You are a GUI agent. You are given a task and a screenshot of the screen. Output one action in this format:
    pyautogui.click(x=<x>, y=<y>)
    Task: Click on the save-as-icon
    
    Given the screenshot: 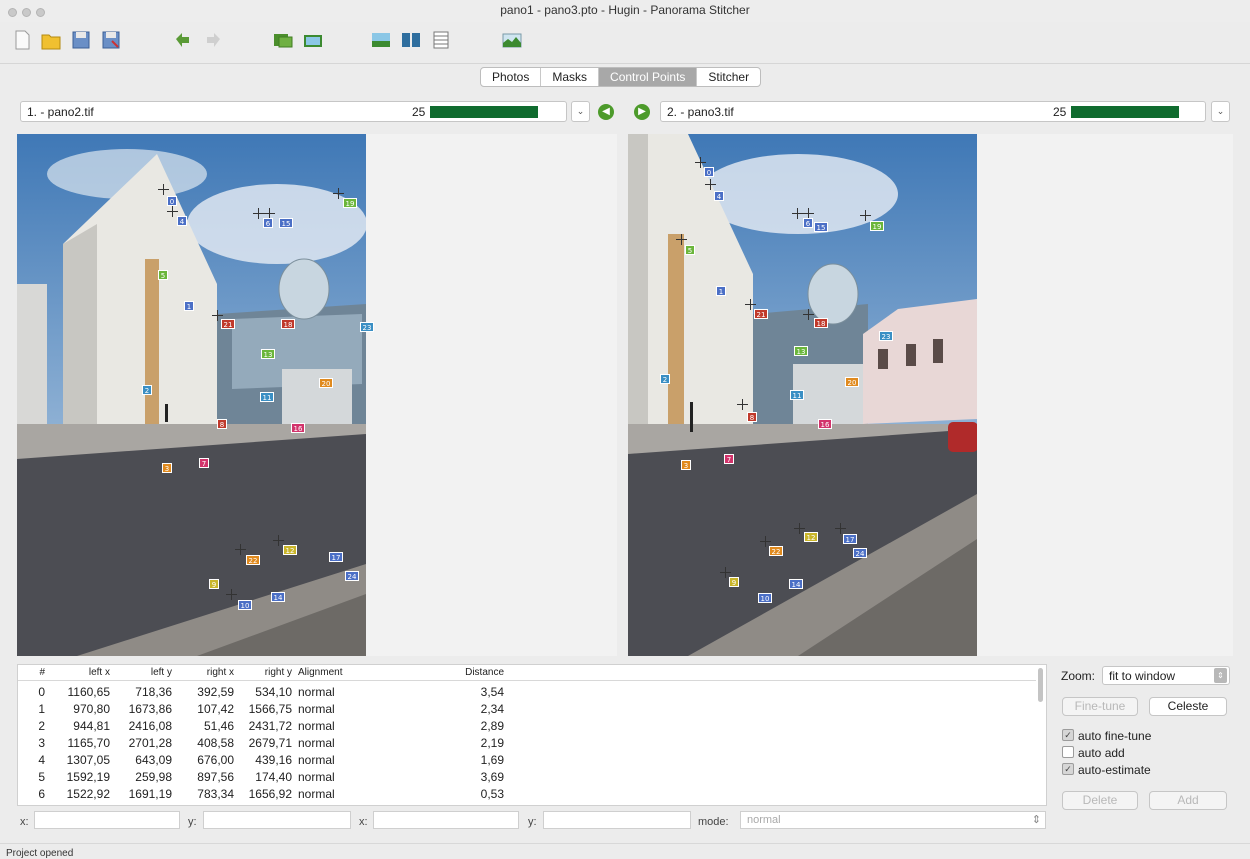 What is the action you would take?
    pyautogui.click(x=111, y=40)
    